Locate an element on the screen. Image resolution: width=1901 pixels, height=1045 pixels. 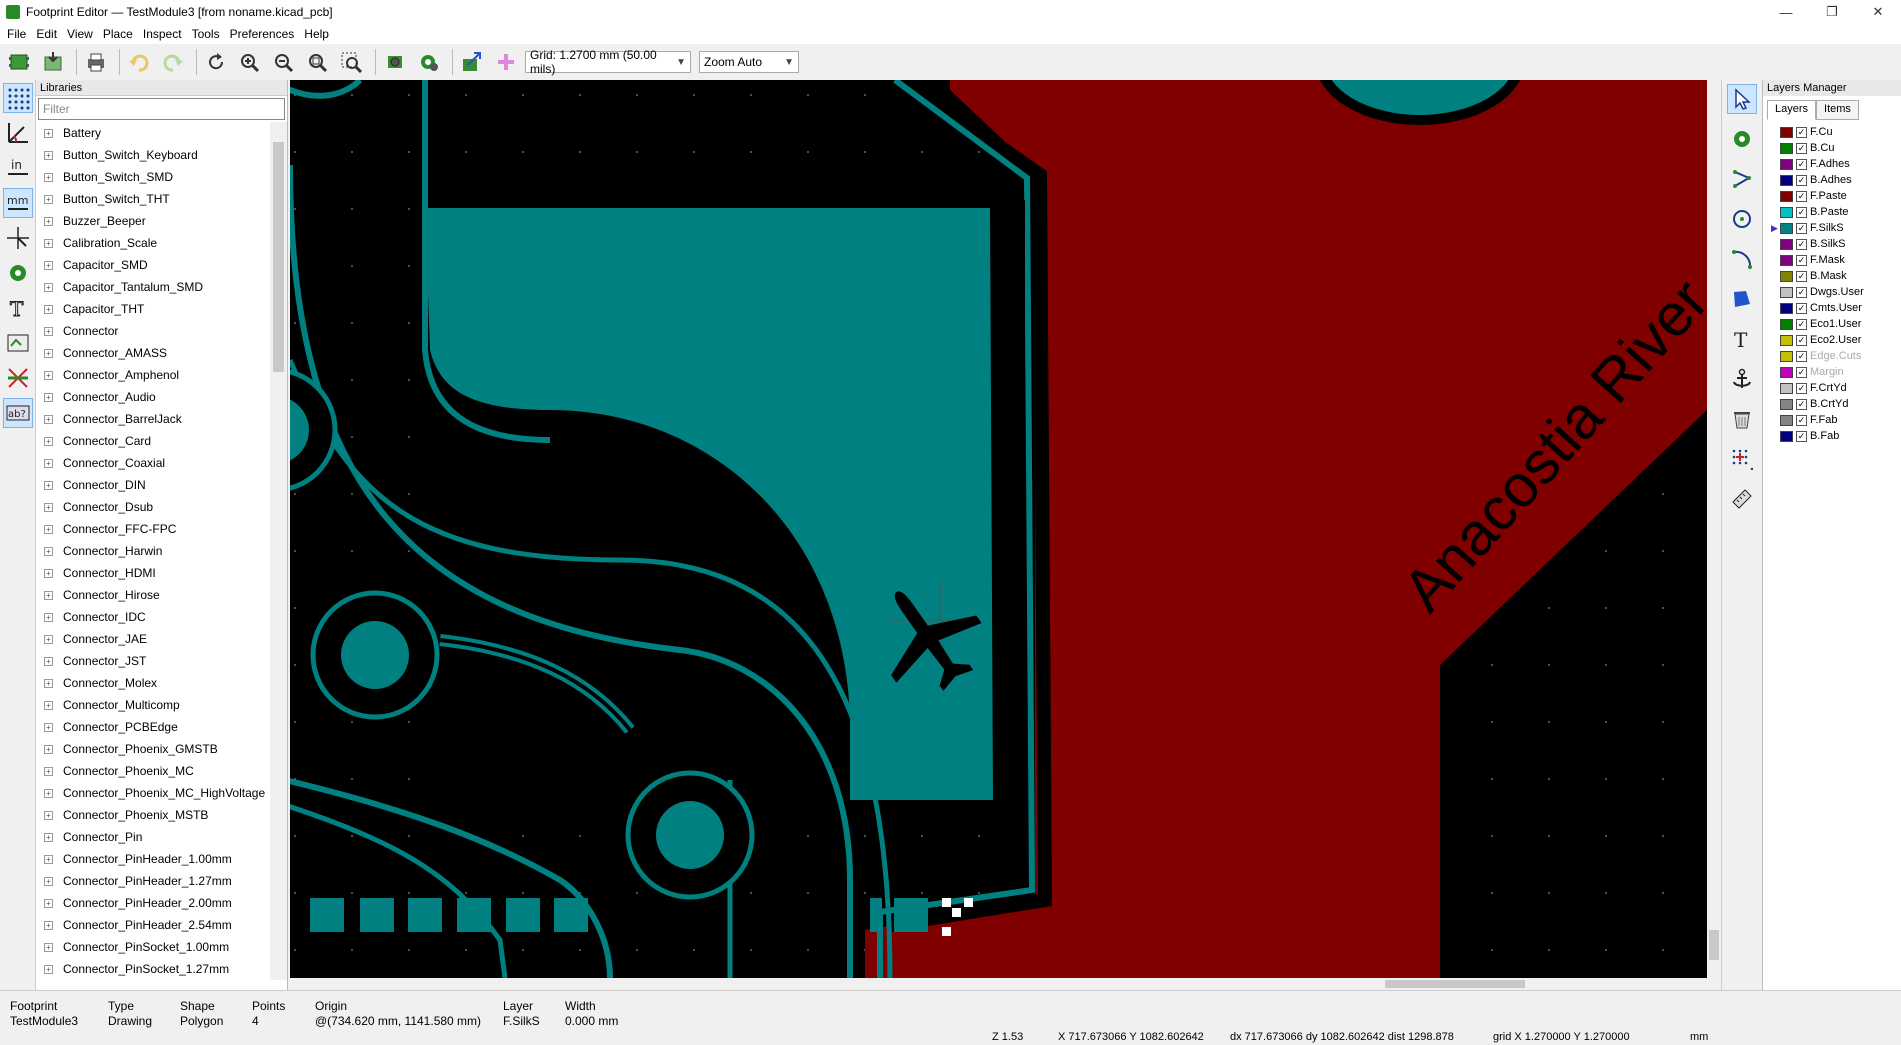
menu-edit: Edit is located at coordinates (46, 34).